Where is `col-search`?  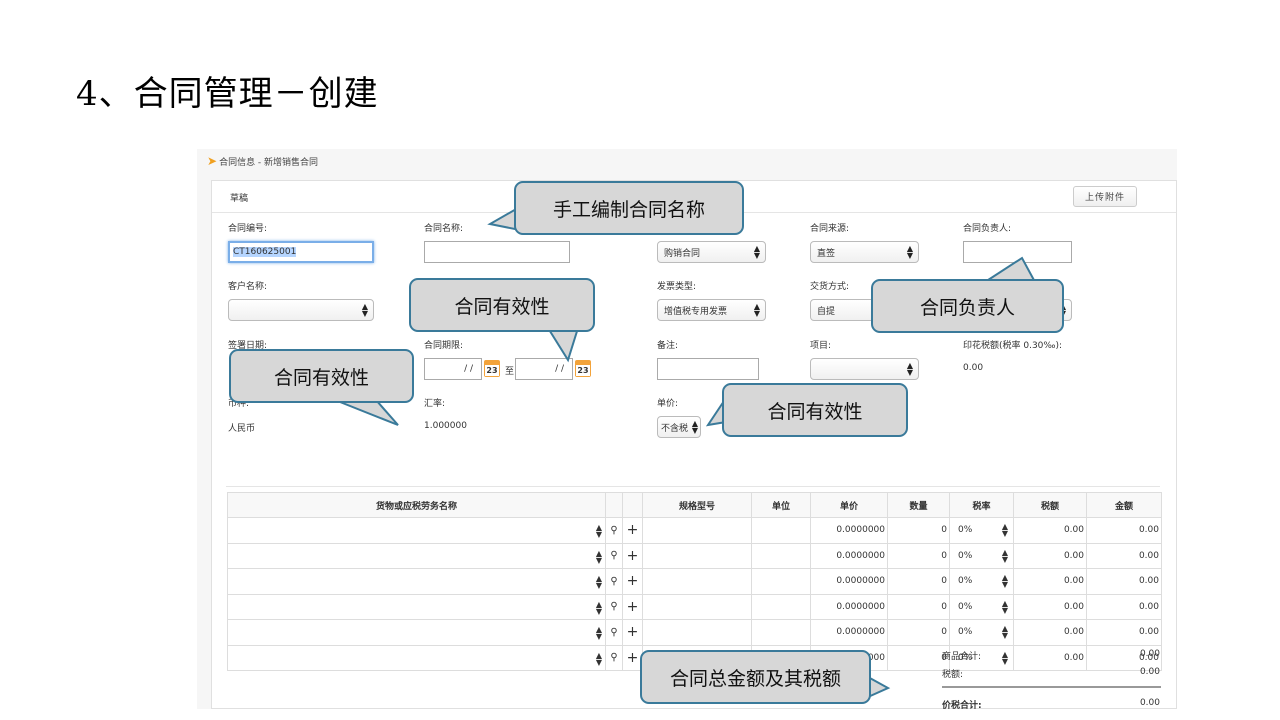
col-search is located at coordinates (614, 505).